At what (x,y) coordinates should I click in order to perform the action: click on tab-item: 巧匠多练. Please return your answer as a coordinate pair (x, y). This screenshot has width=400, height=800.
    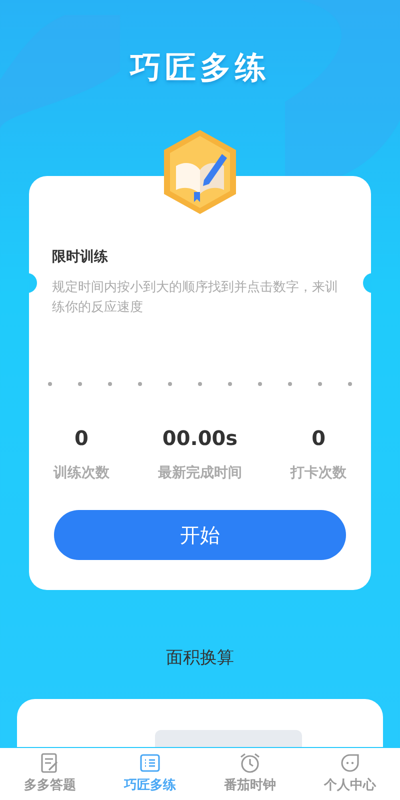
    Looking at the image, I should click on (150, 774).